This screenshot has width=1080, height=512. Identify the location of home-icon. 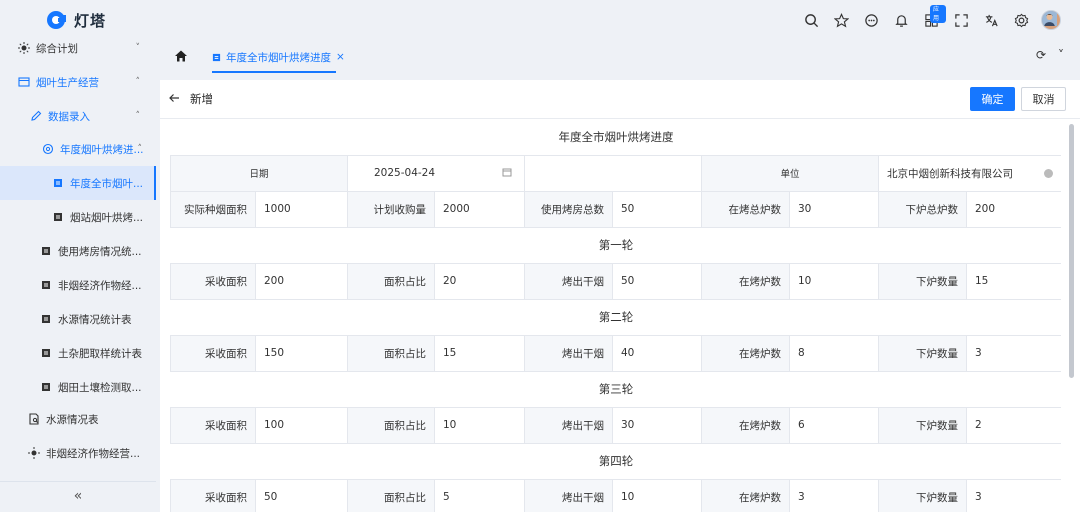
(181, 56).